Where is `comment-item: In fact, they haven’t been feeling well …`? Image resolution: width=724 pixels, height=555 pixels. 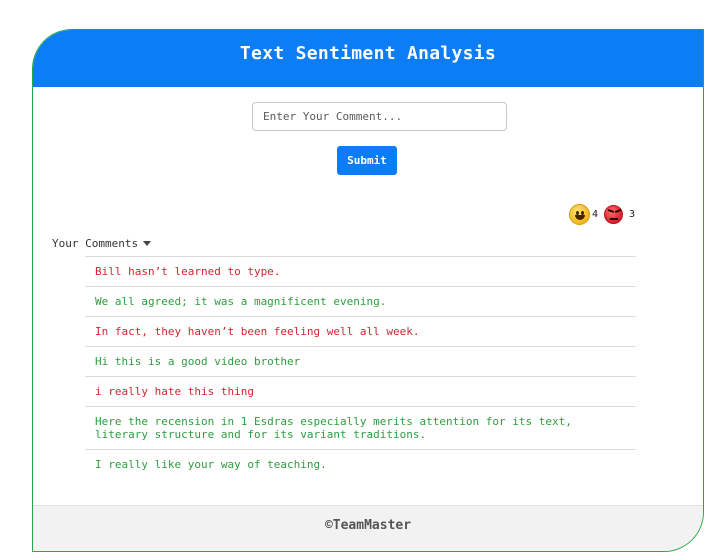
comment-item: In fact, they haven’t been feeling well … is located at coordinates (360, 331).